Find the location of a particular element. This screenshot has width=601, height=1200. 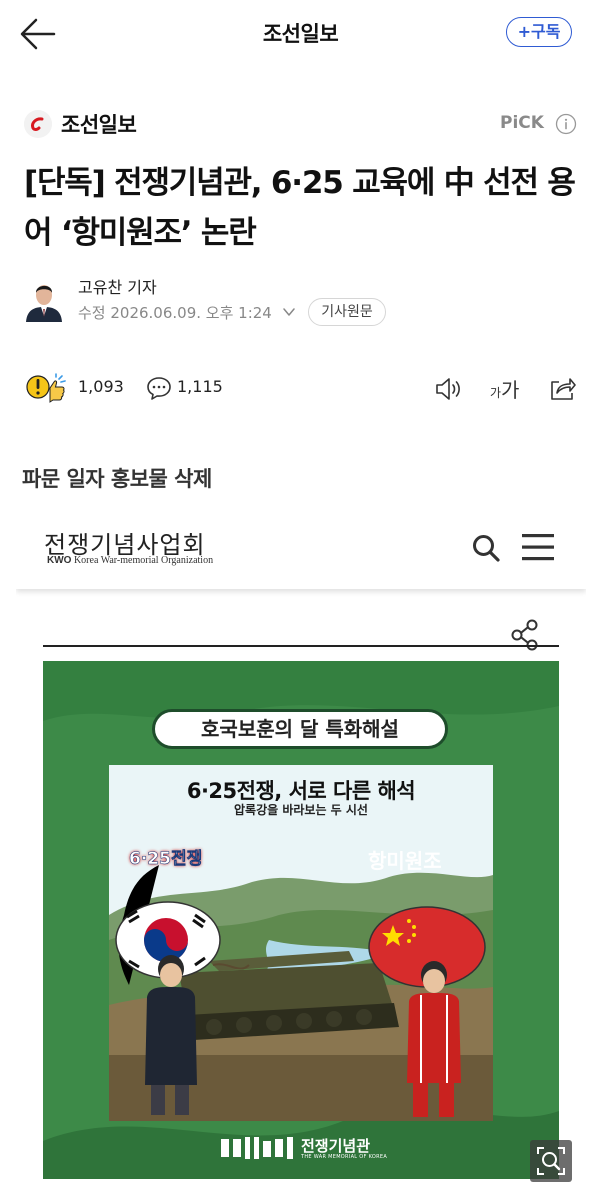

poster-subtitle: 압록강을 바라보는 두 시선 is located at coordinates (301, 810).